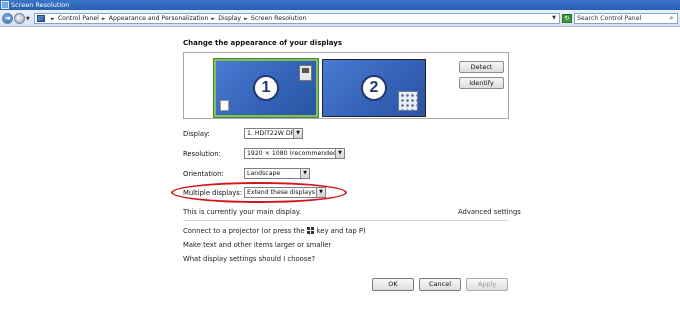 The image size is (680, 317). I want to click on taskbar-icon, so click(224, 105).